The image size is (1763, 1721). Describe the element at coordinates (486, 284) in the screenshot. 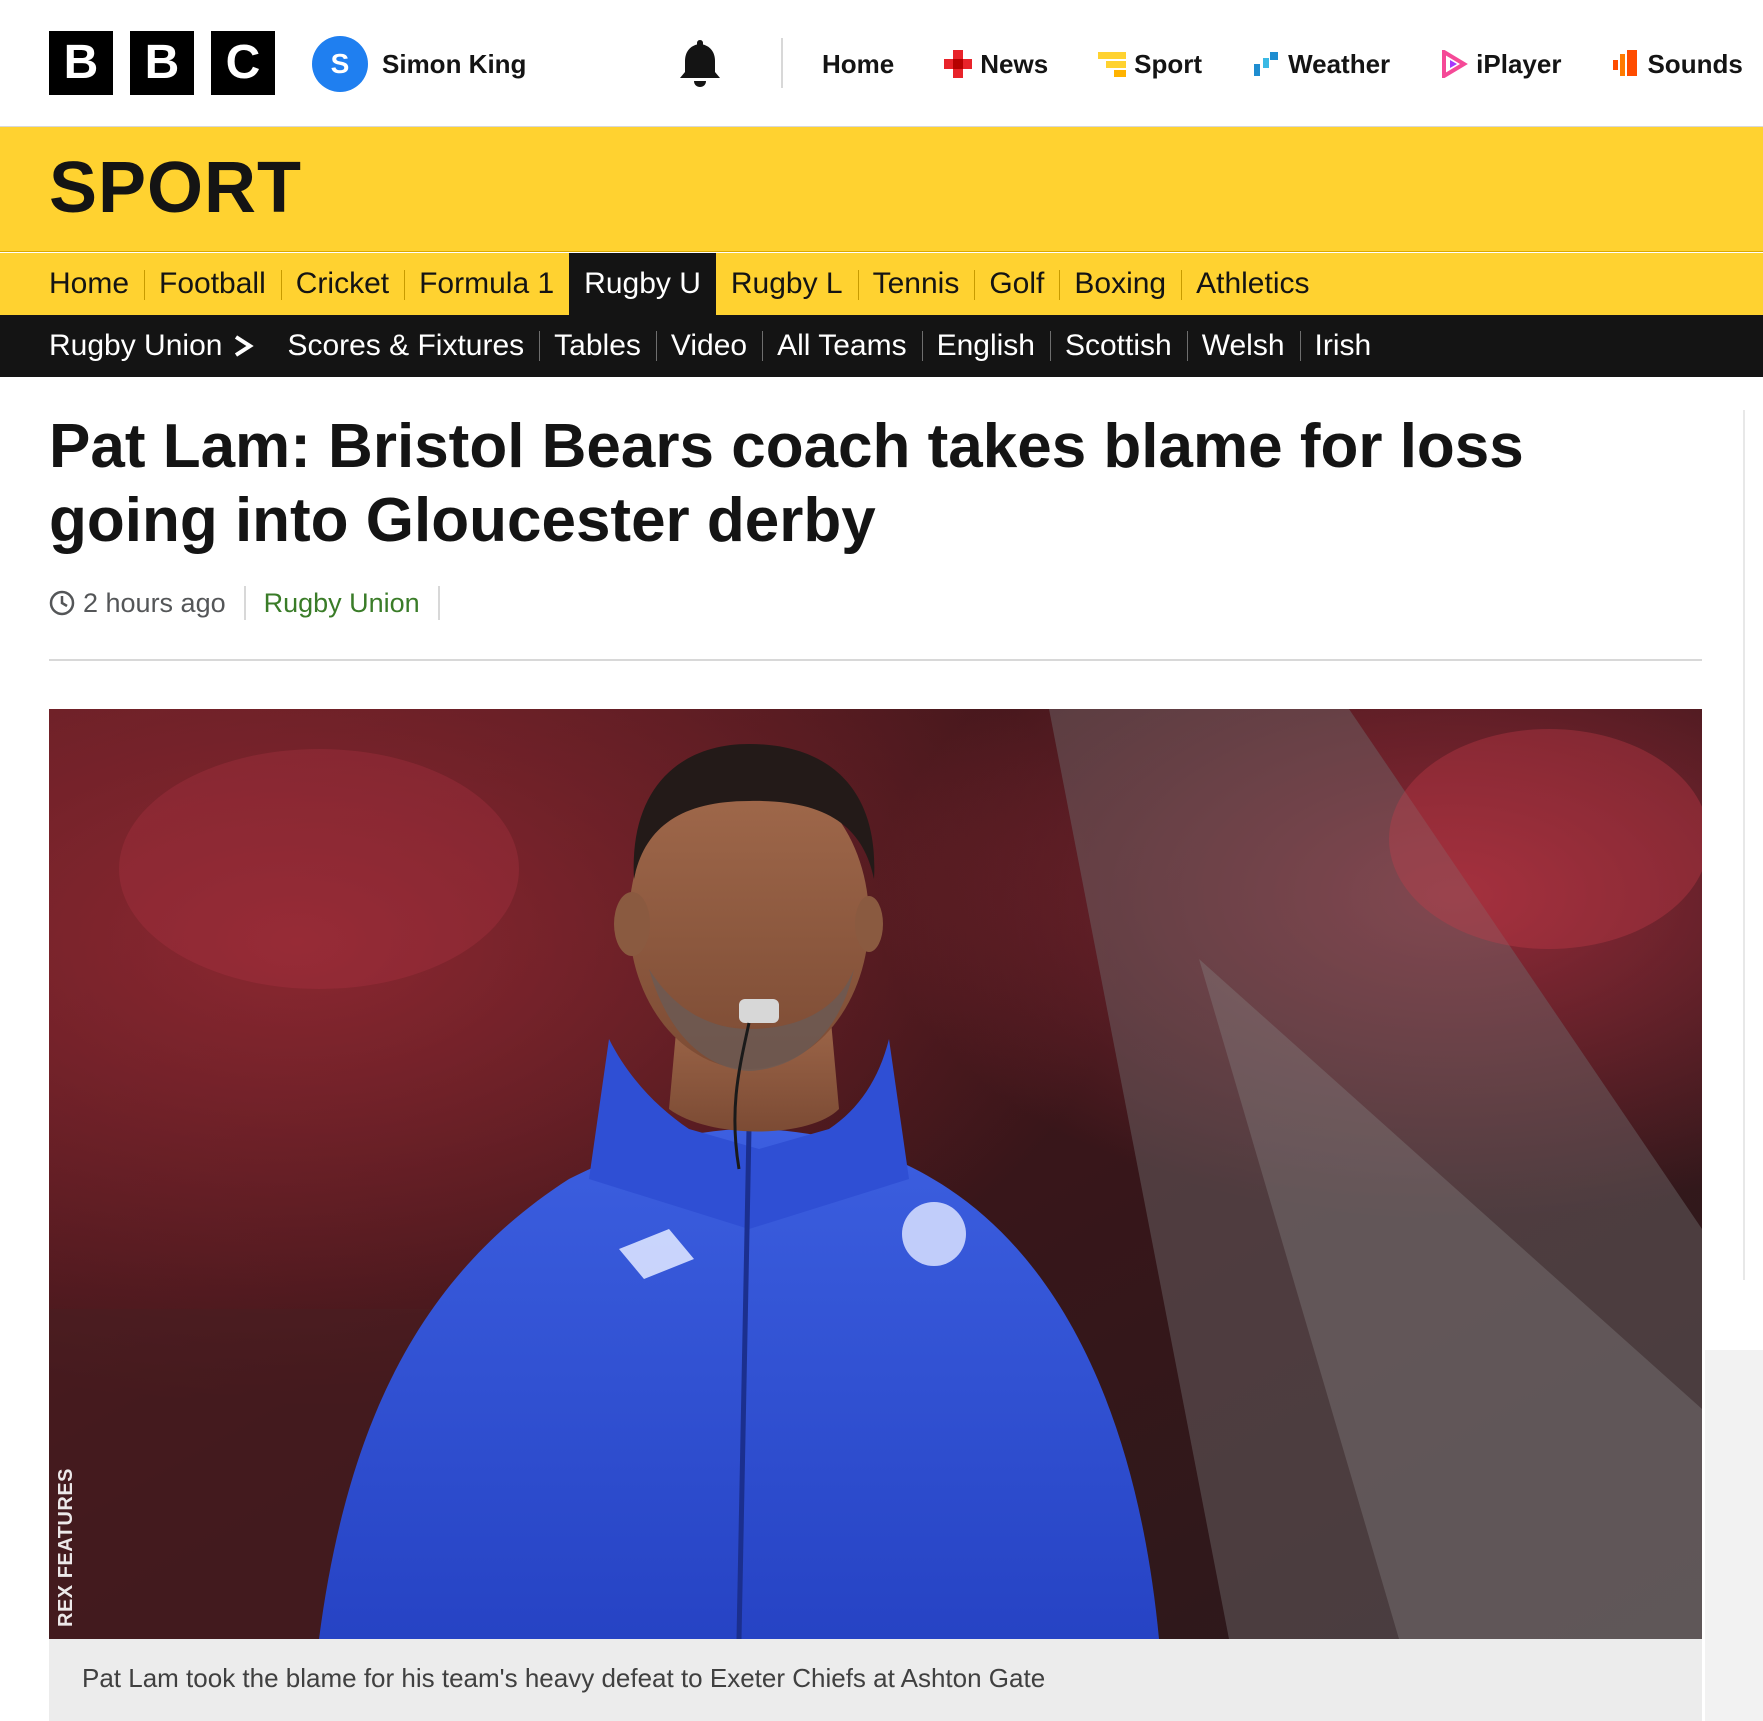

I see `sport-nav-formula-1: Formula 1` at that location.